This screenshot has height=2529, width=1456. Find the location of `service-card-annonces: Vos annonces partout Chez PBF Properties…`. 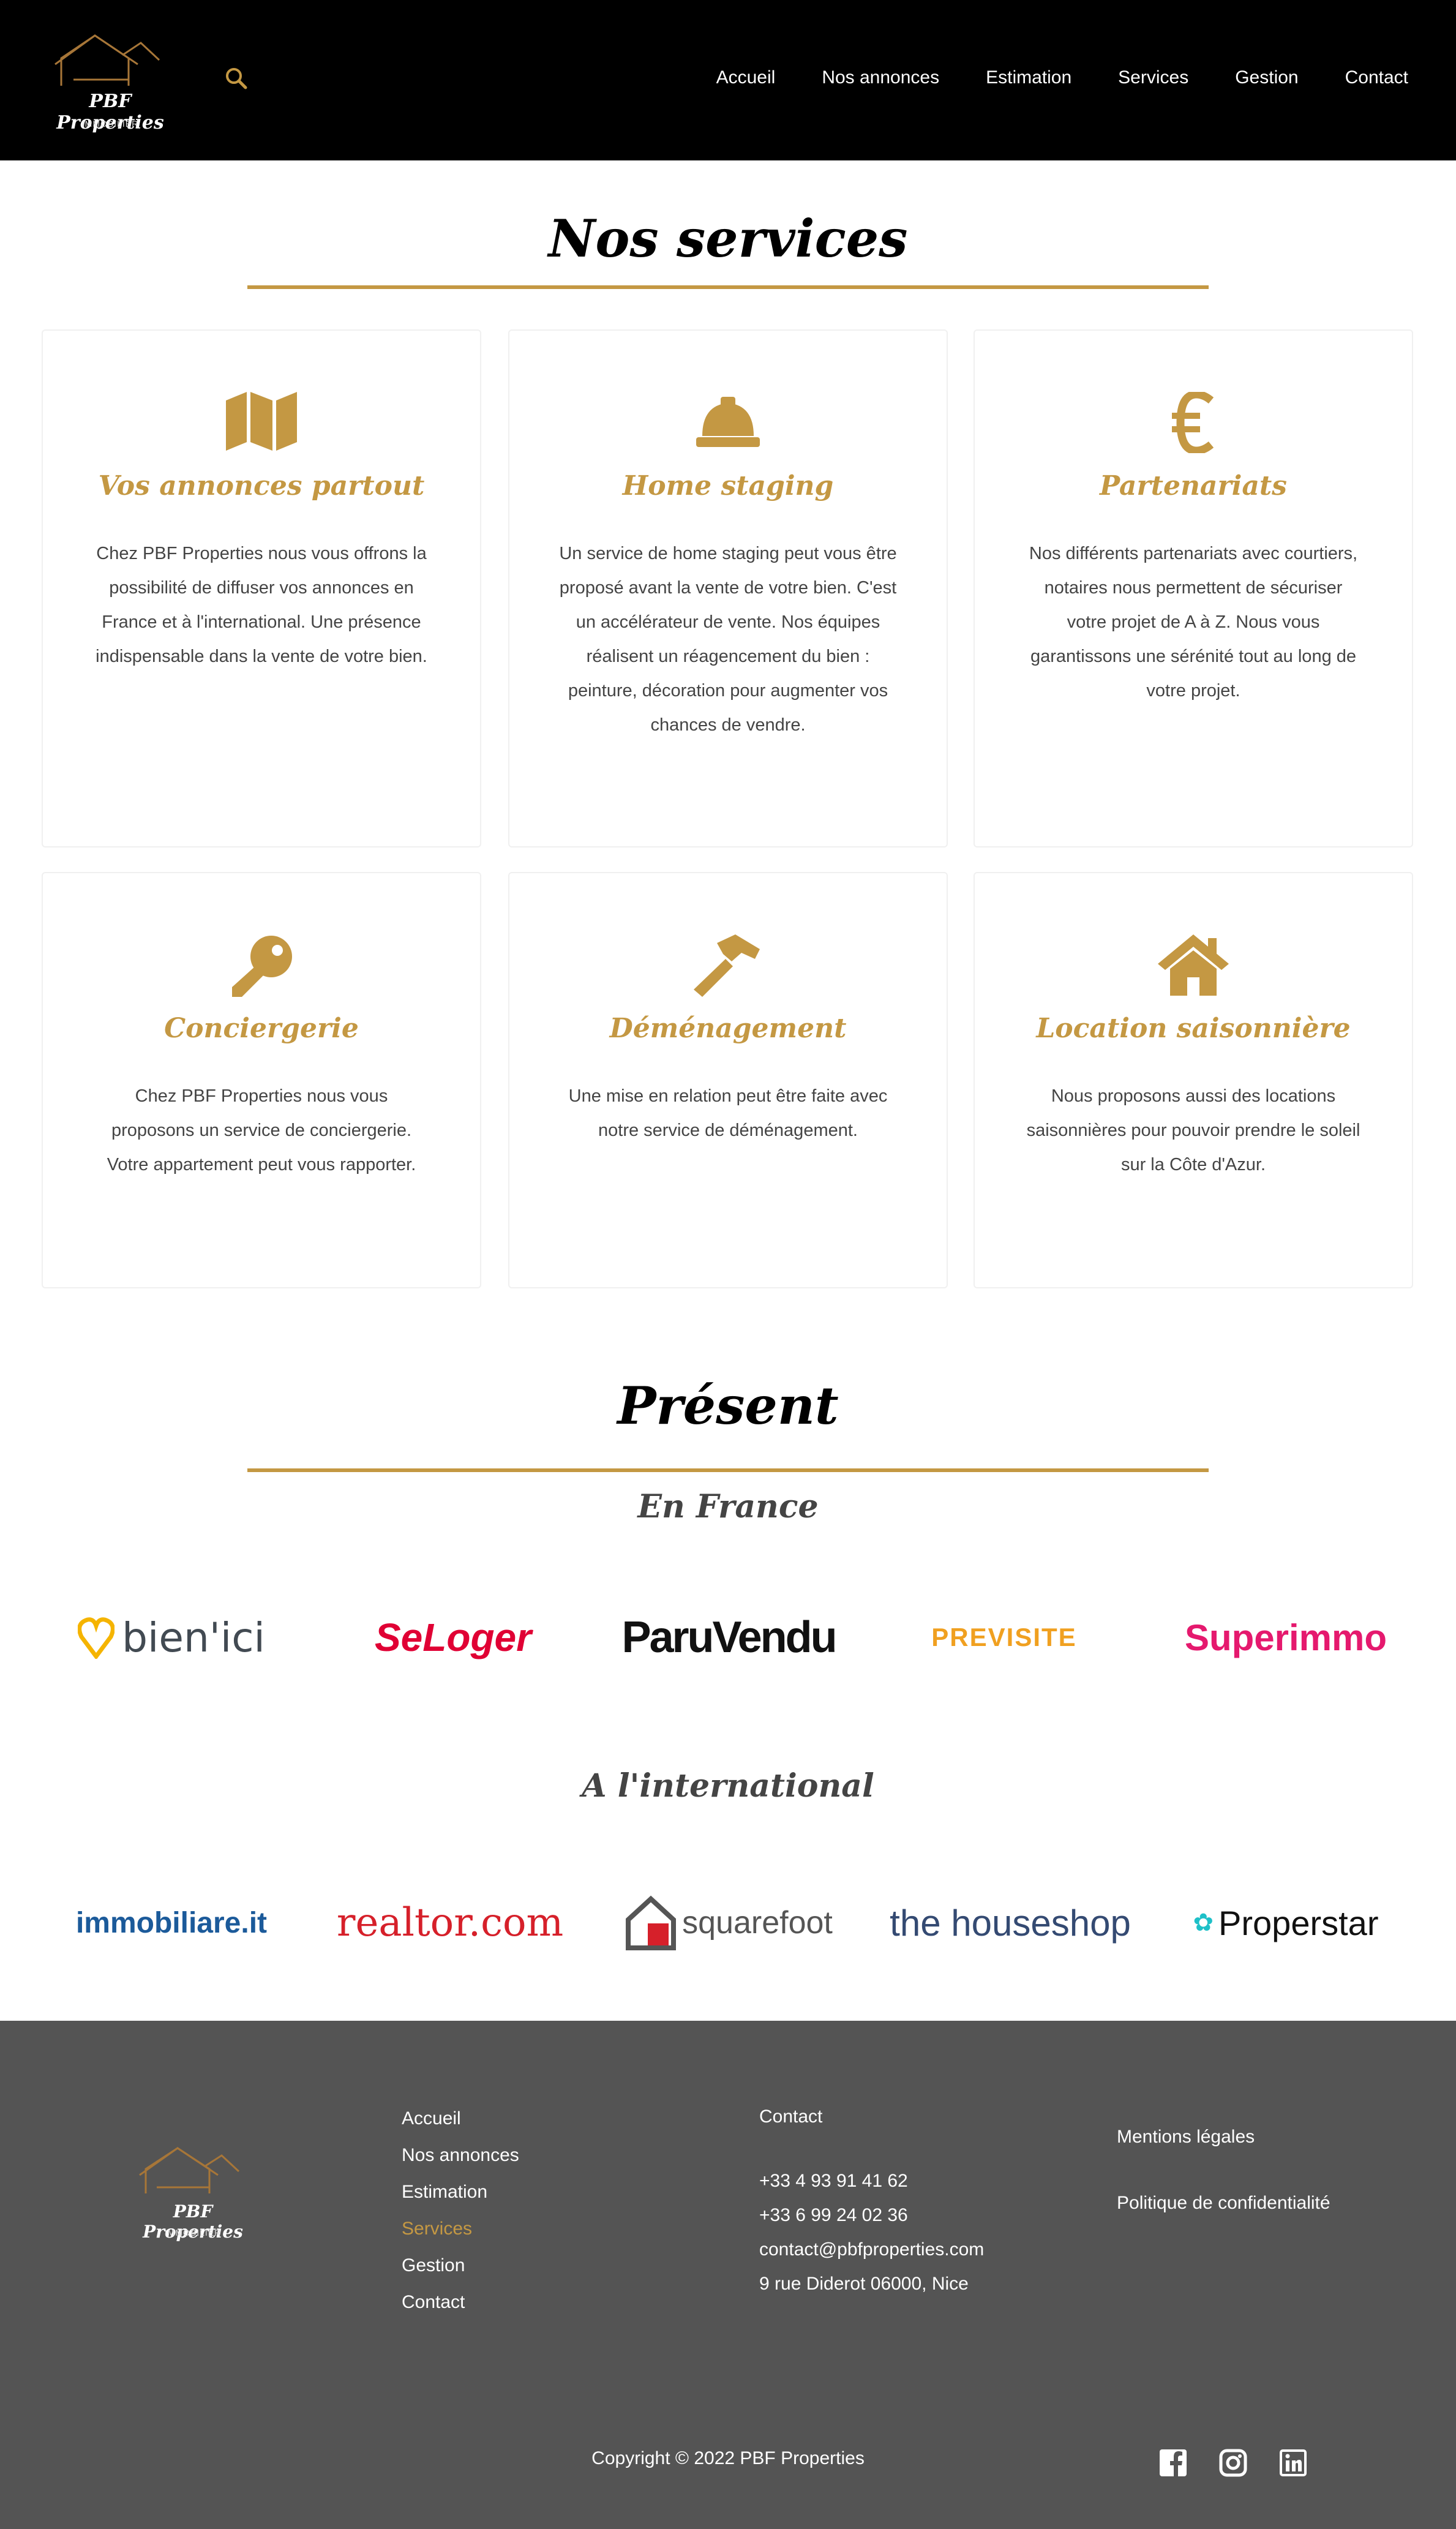

service-card-annonces: Vos annonces partout Chez PBF Properties… is located at coordinates (262, 588).